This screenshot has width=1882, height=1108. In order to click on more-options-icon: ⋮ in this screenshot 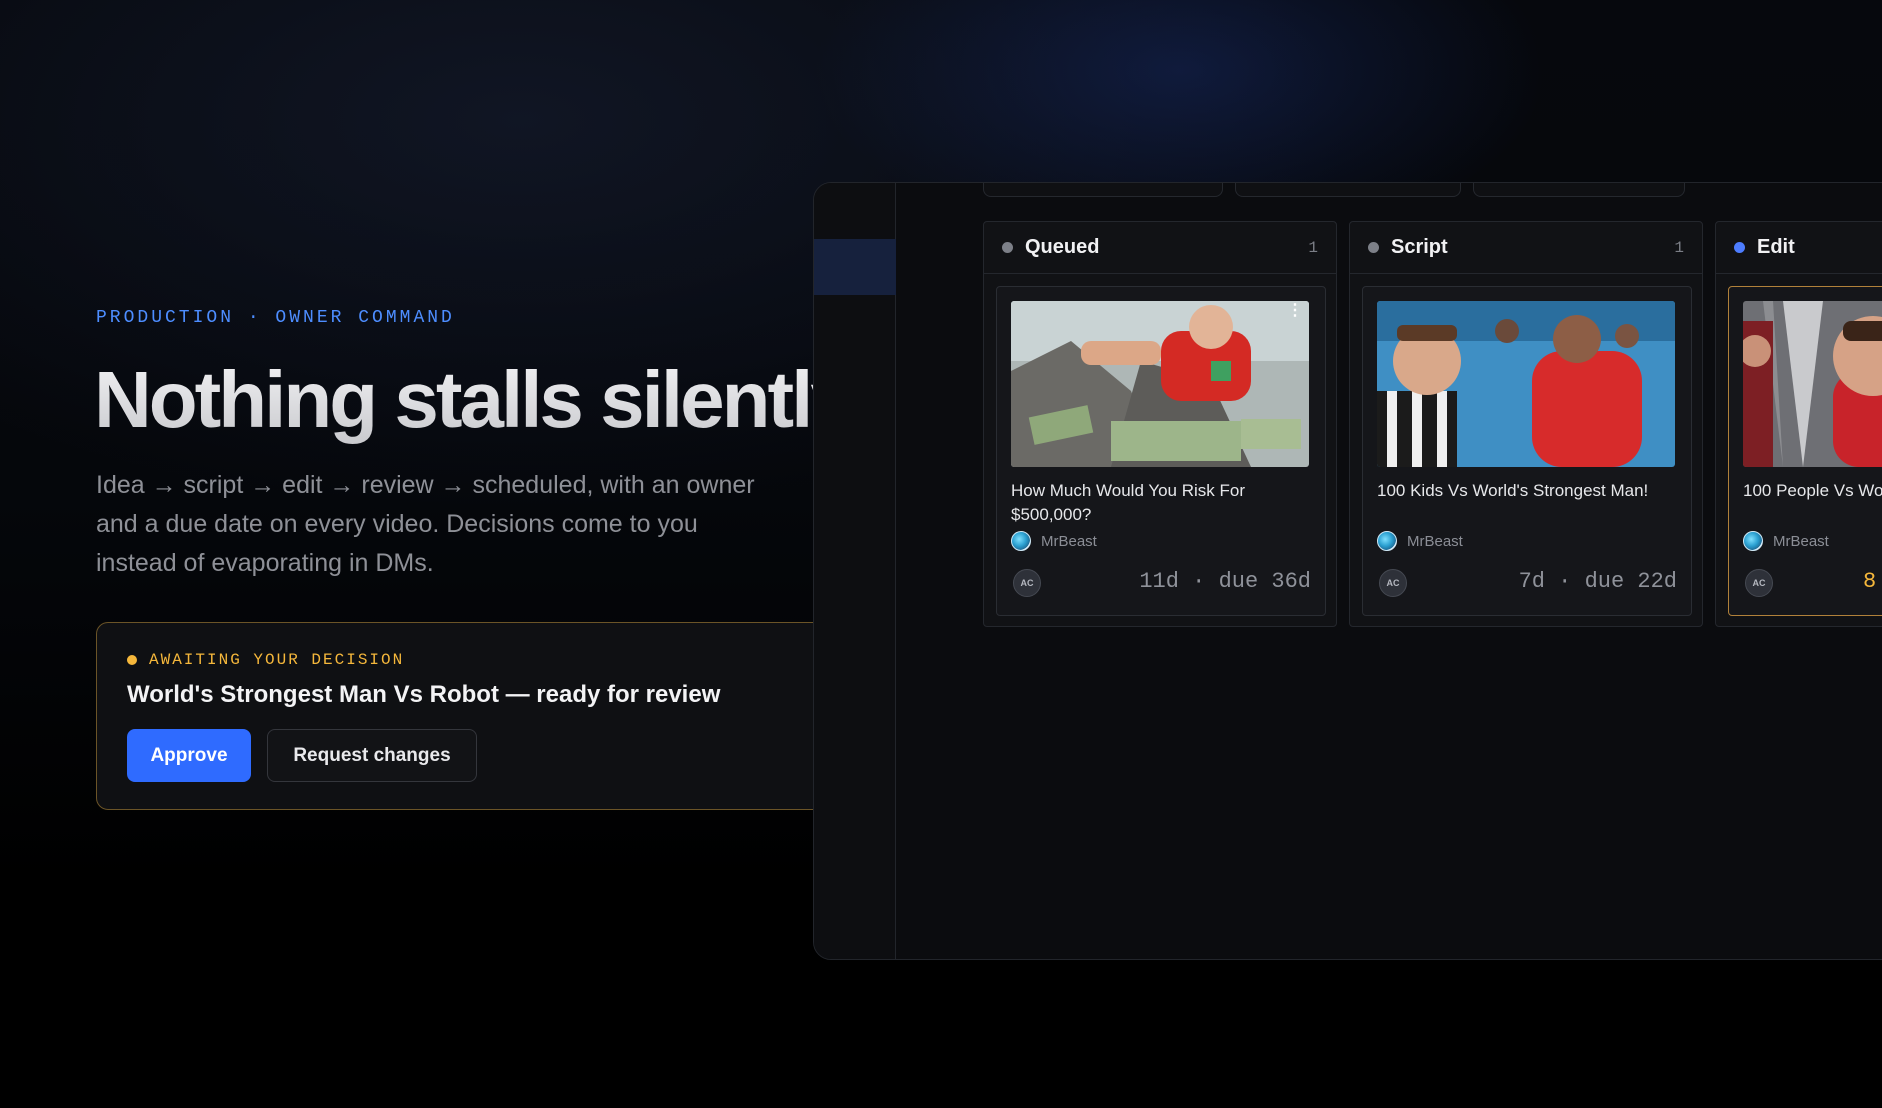, I will do `click(1295, 311)`.